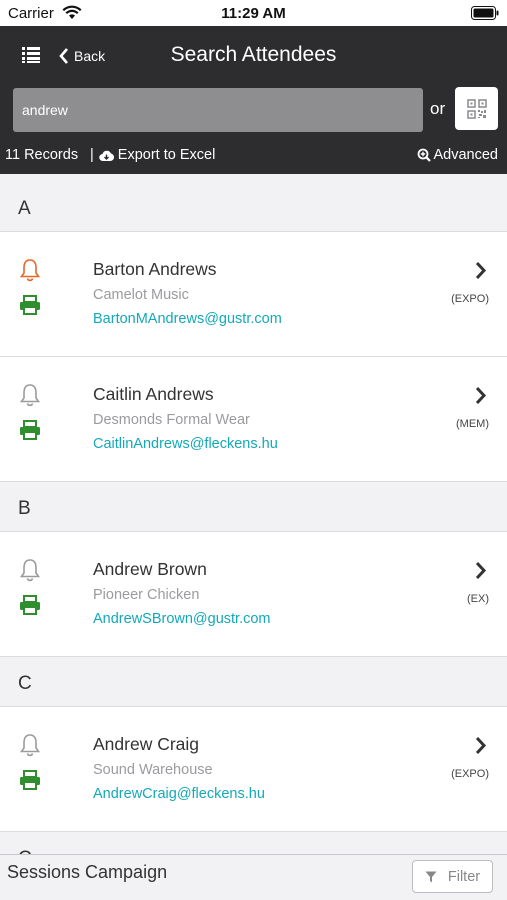 This screenshot has height=900, width=507. Describe the element at coordinates (253, 155) in the screenshot. I see `records-bar: 11 Records | Export to Excel Advanced` at that location.